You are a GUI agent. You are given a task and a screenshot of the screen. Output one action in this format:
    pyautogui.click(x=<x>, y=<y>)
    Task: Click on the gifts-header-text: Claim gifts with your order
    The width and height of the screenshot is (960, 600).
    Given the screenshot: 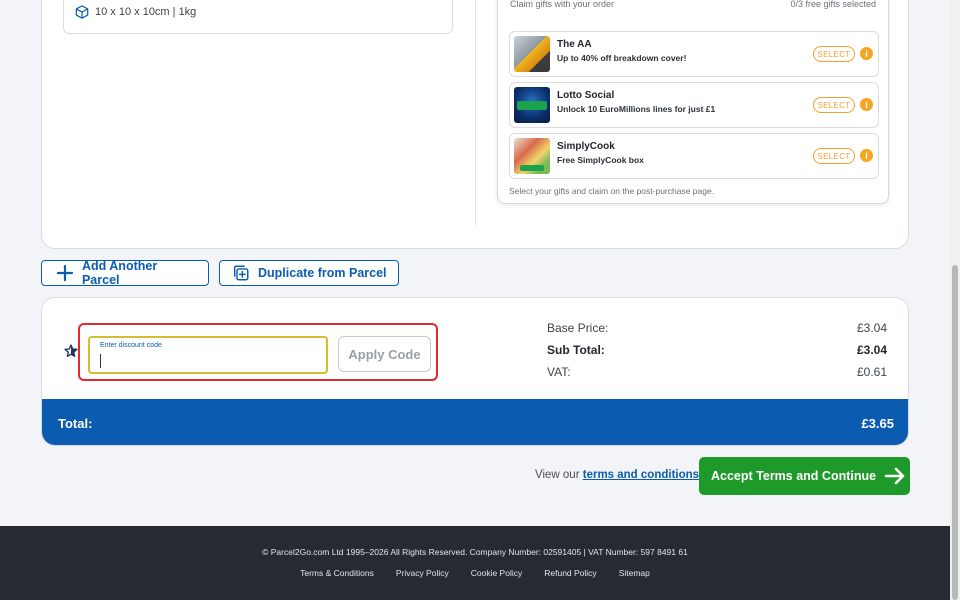 What is the action you would take?
    pyautogui.click(x=562, y=4)
    